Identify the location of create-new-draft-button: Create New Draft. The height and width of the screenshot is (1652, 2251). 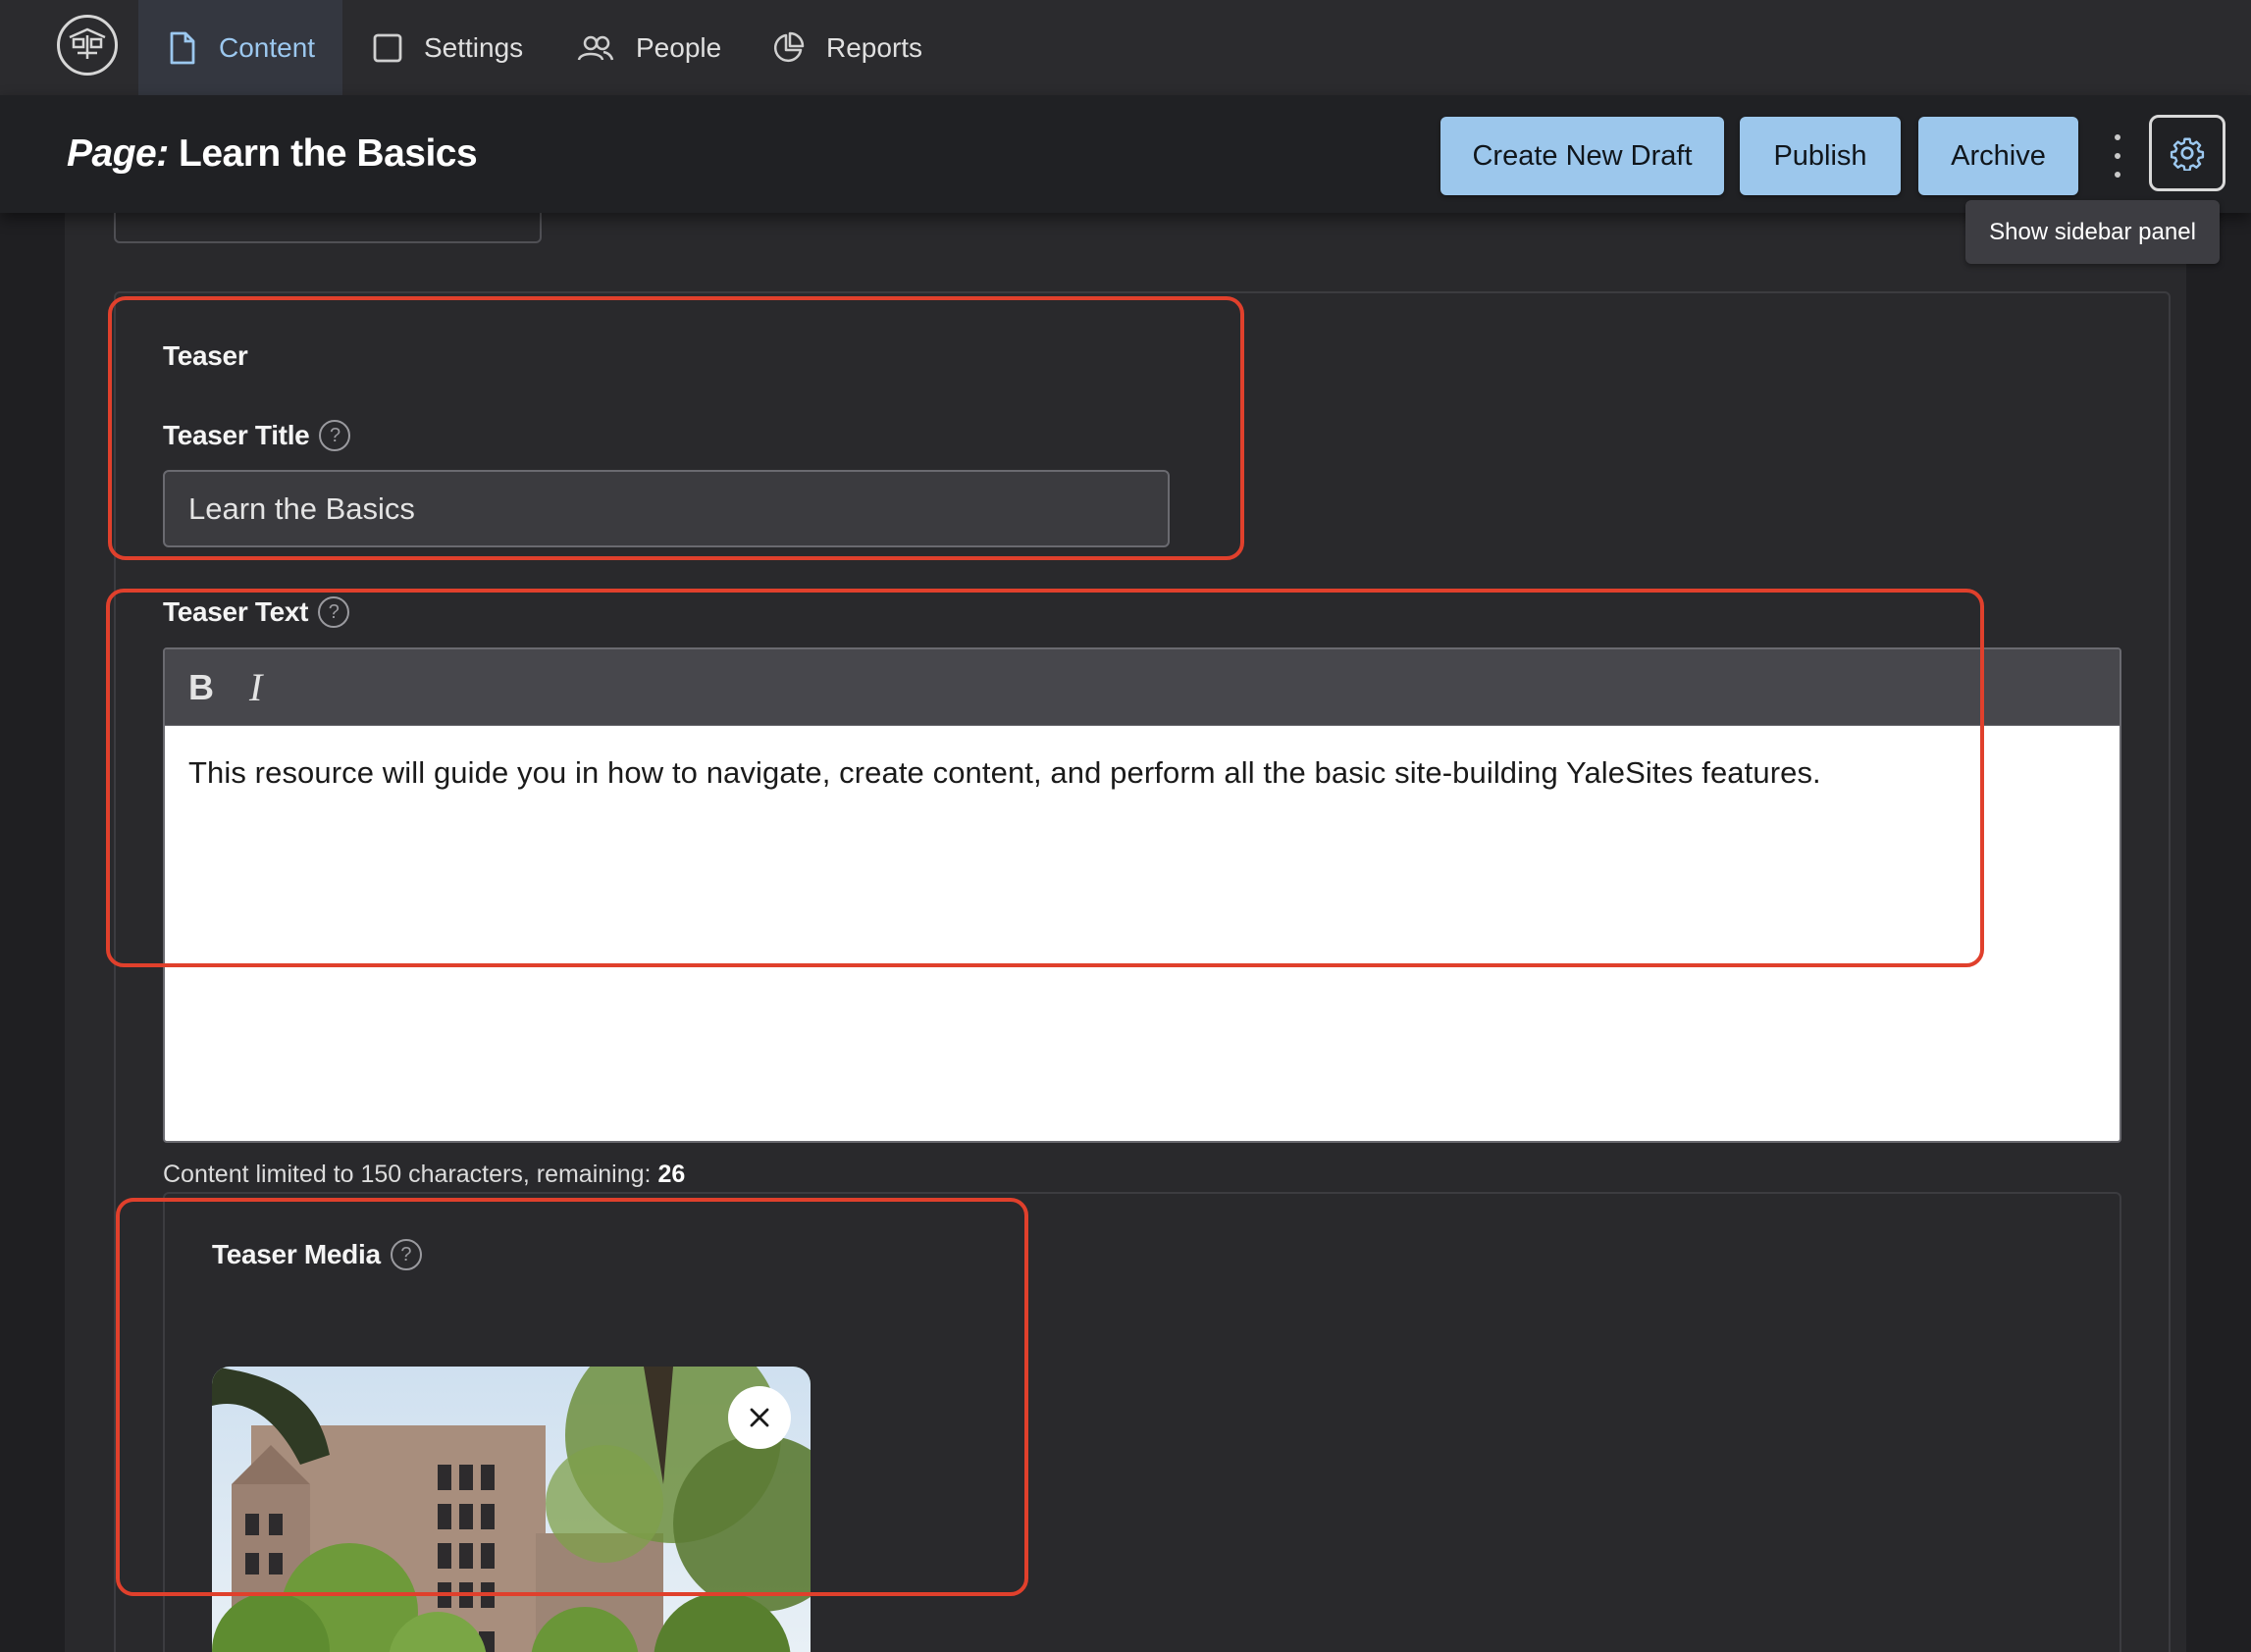
(1582, 156).